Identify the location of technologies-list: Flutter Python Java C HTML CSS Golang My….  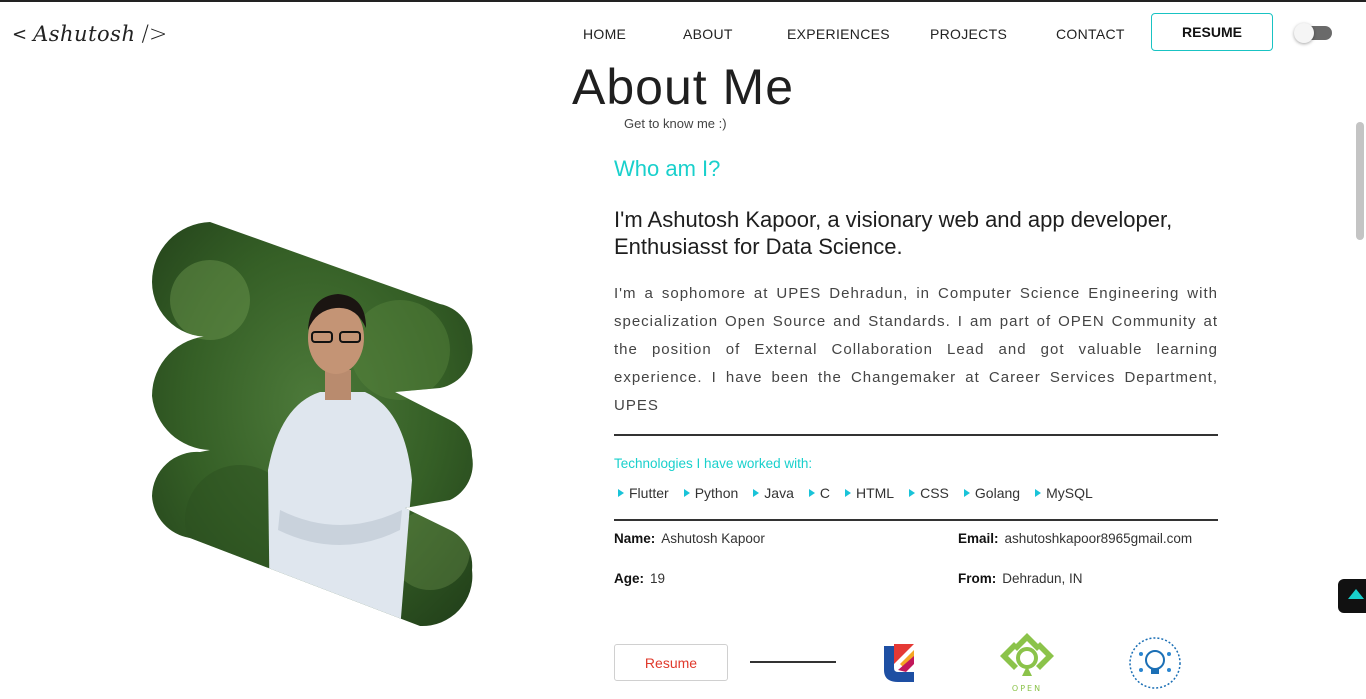
(916, 493).